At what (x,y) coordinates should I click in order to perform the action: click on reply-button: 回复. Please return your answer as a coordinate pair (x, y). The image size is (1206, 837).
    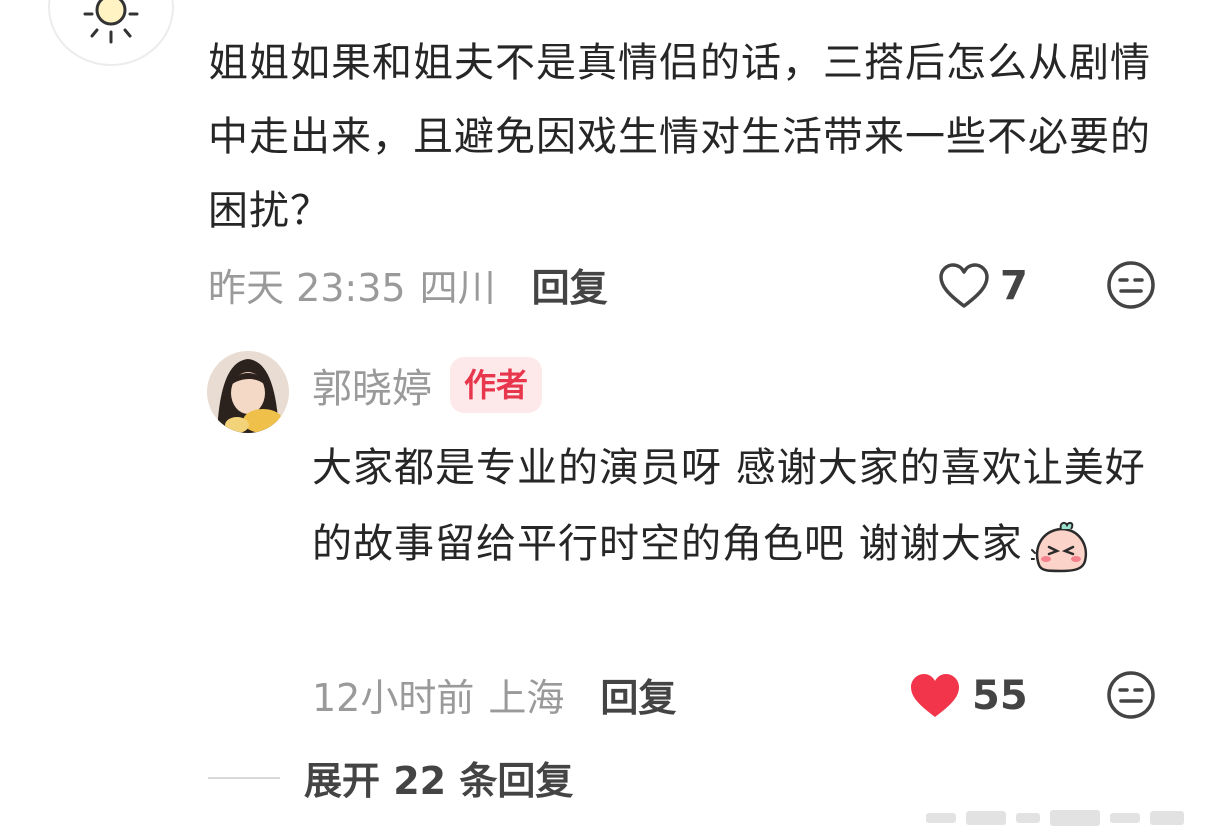
    Looking at the image, I should click on (570, 284).